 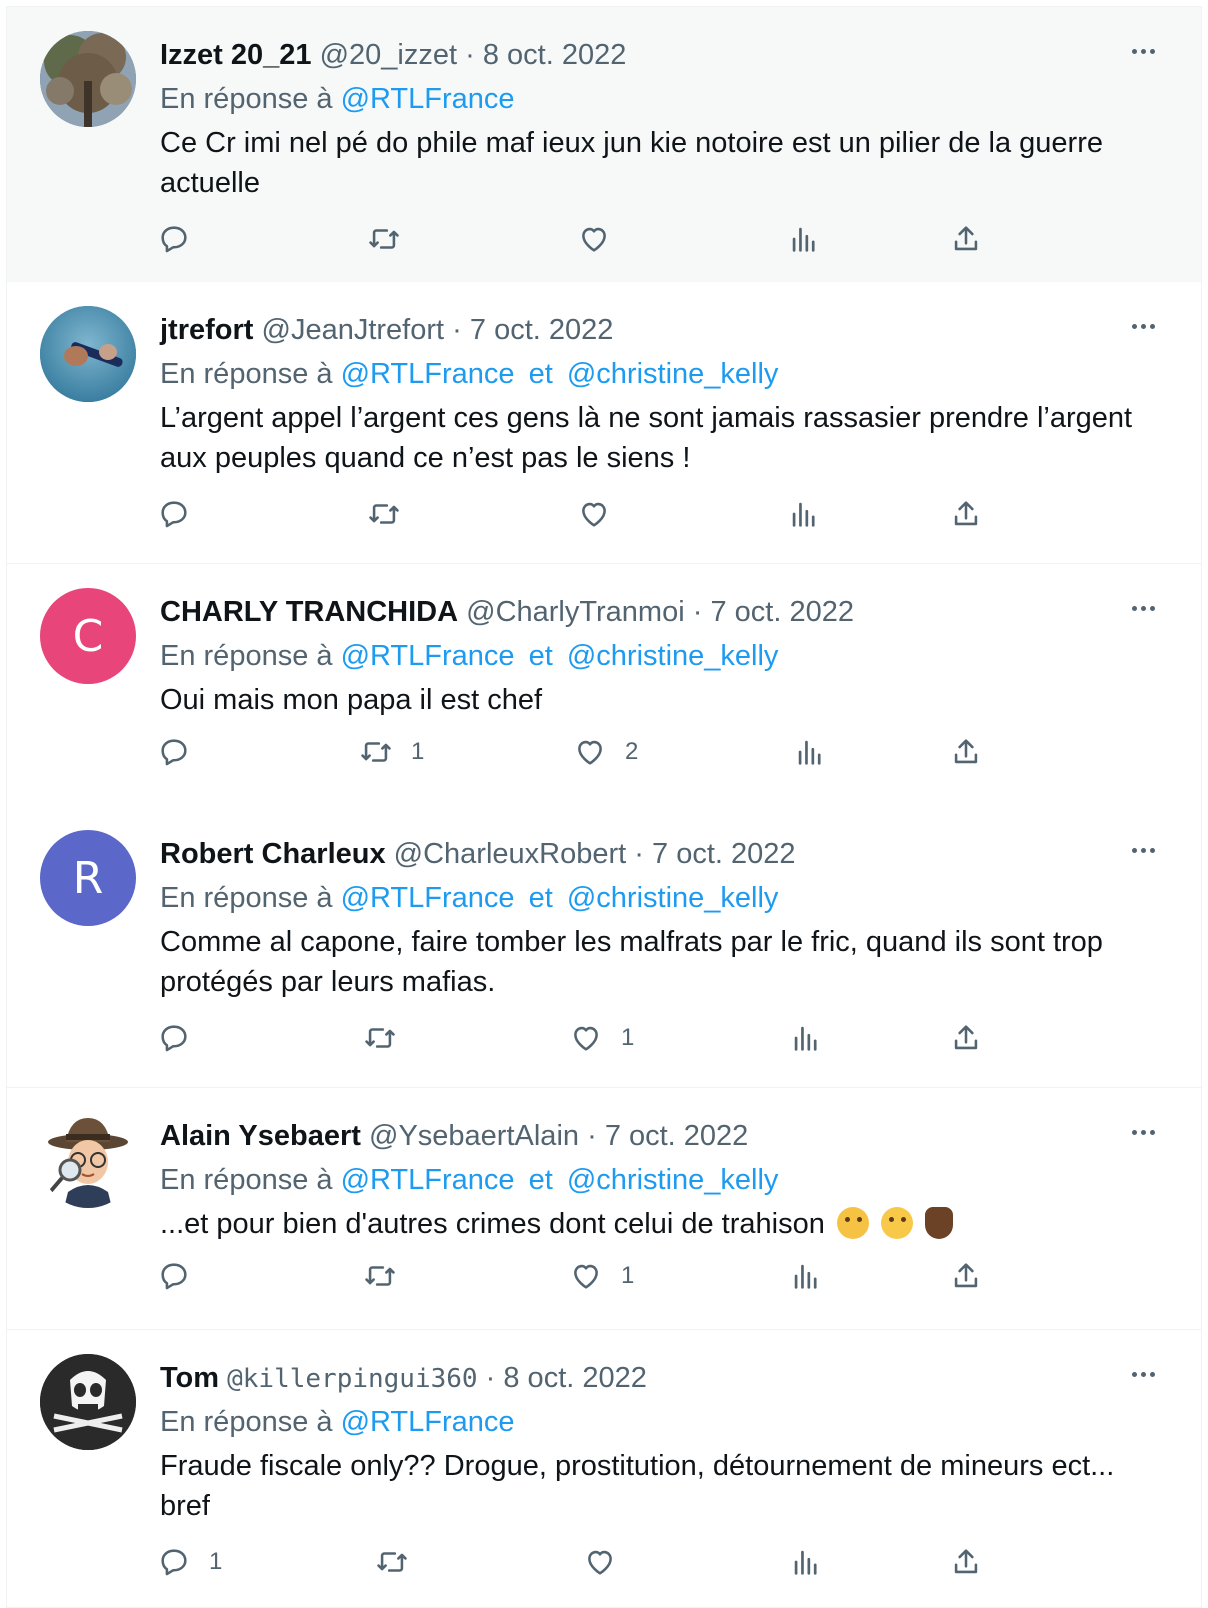 I want to click on author-name: CHARLY TRANCHIDA, so click(x=309, y=612).